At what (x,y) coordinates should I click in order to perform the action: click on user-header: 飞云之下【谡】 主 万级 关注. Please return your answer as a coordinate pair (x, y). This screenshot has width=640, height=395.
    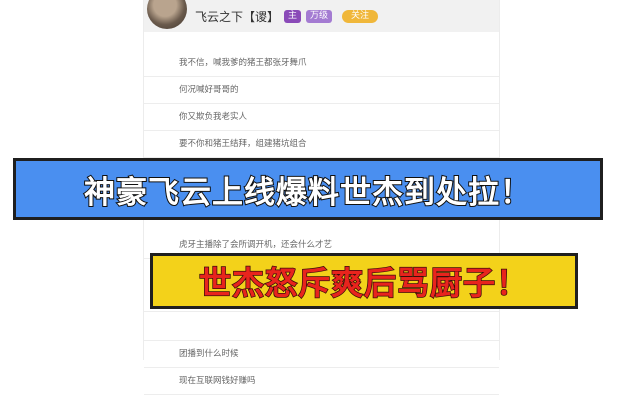
    Looking at the image, I should click on (321, 16).